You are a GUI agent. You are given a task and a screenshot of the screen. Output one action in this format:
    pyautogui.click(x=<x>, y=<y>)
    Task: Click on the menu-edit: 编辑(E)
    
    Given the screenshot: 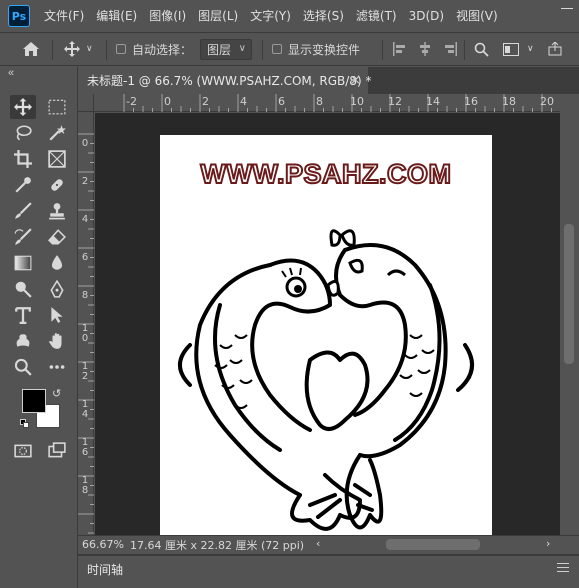 What is the action you would take?
    pyautogui.click(x=116, y=16)
    